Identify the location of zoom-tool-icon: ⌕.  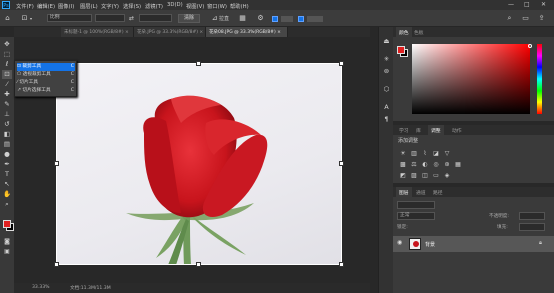
(7, 204).